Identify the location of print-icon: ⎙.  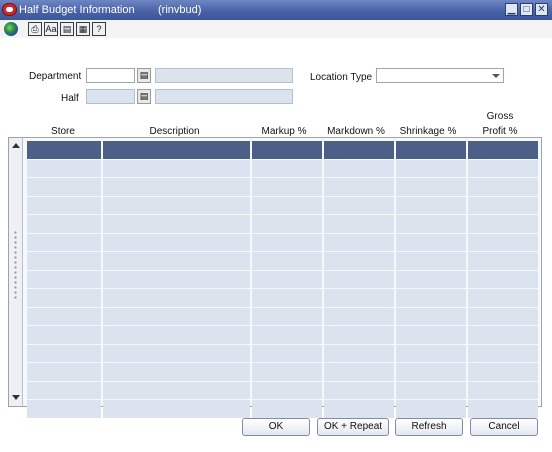
(35, 29).